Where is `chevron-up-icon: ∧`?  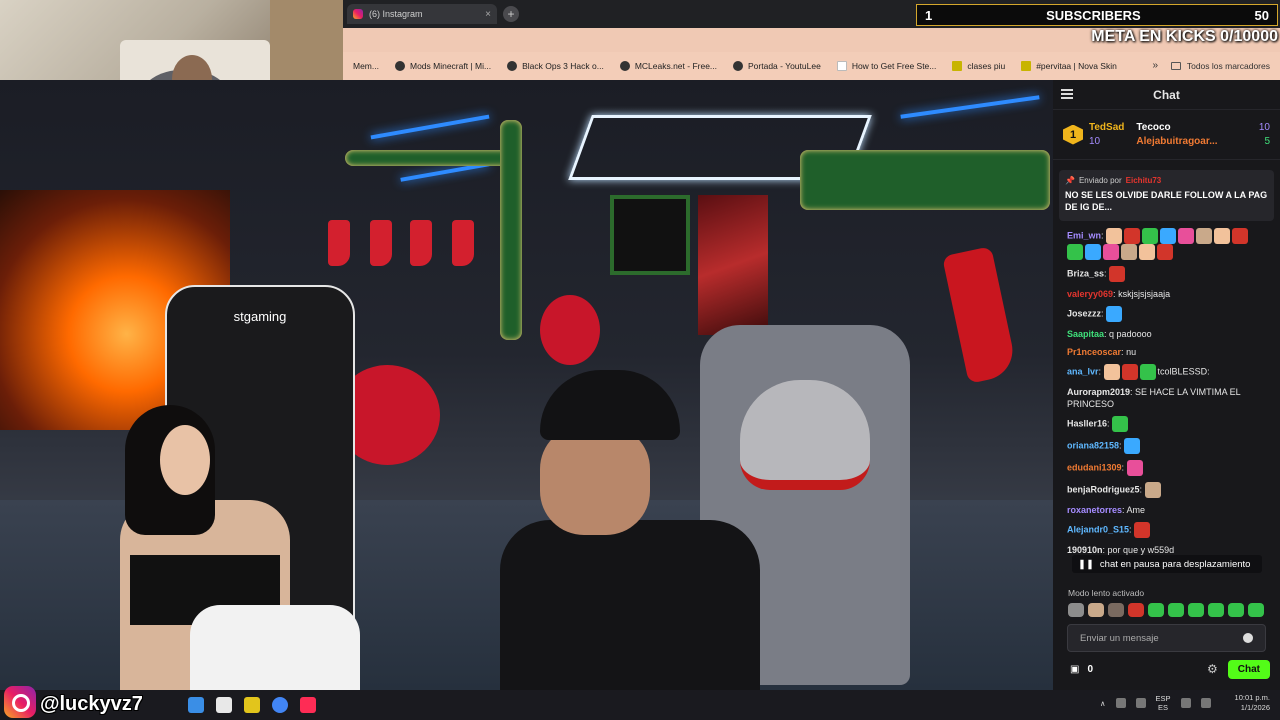
chevron-up-icon: ∧ is located at coordinates (1103, 703).